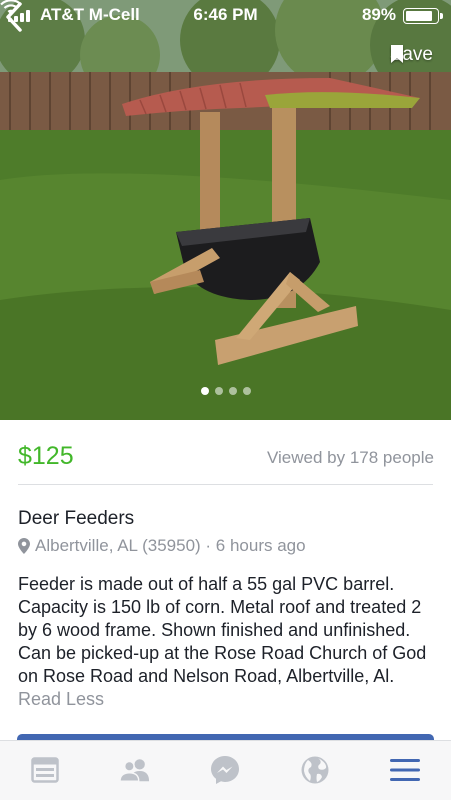  I want to click on menu-icon, so click(405, 770).